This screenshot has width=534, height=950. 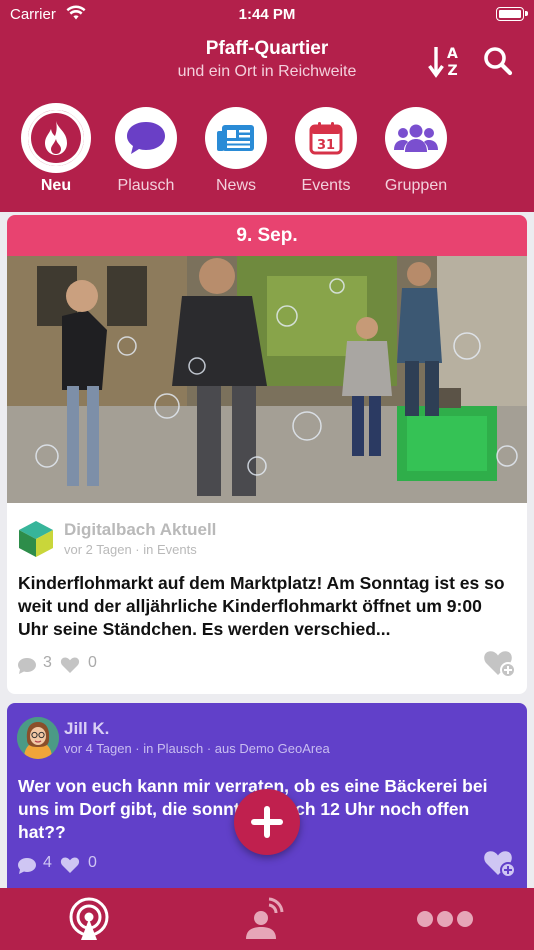 I want to click on battery-icon, so click(x=512, y=14).